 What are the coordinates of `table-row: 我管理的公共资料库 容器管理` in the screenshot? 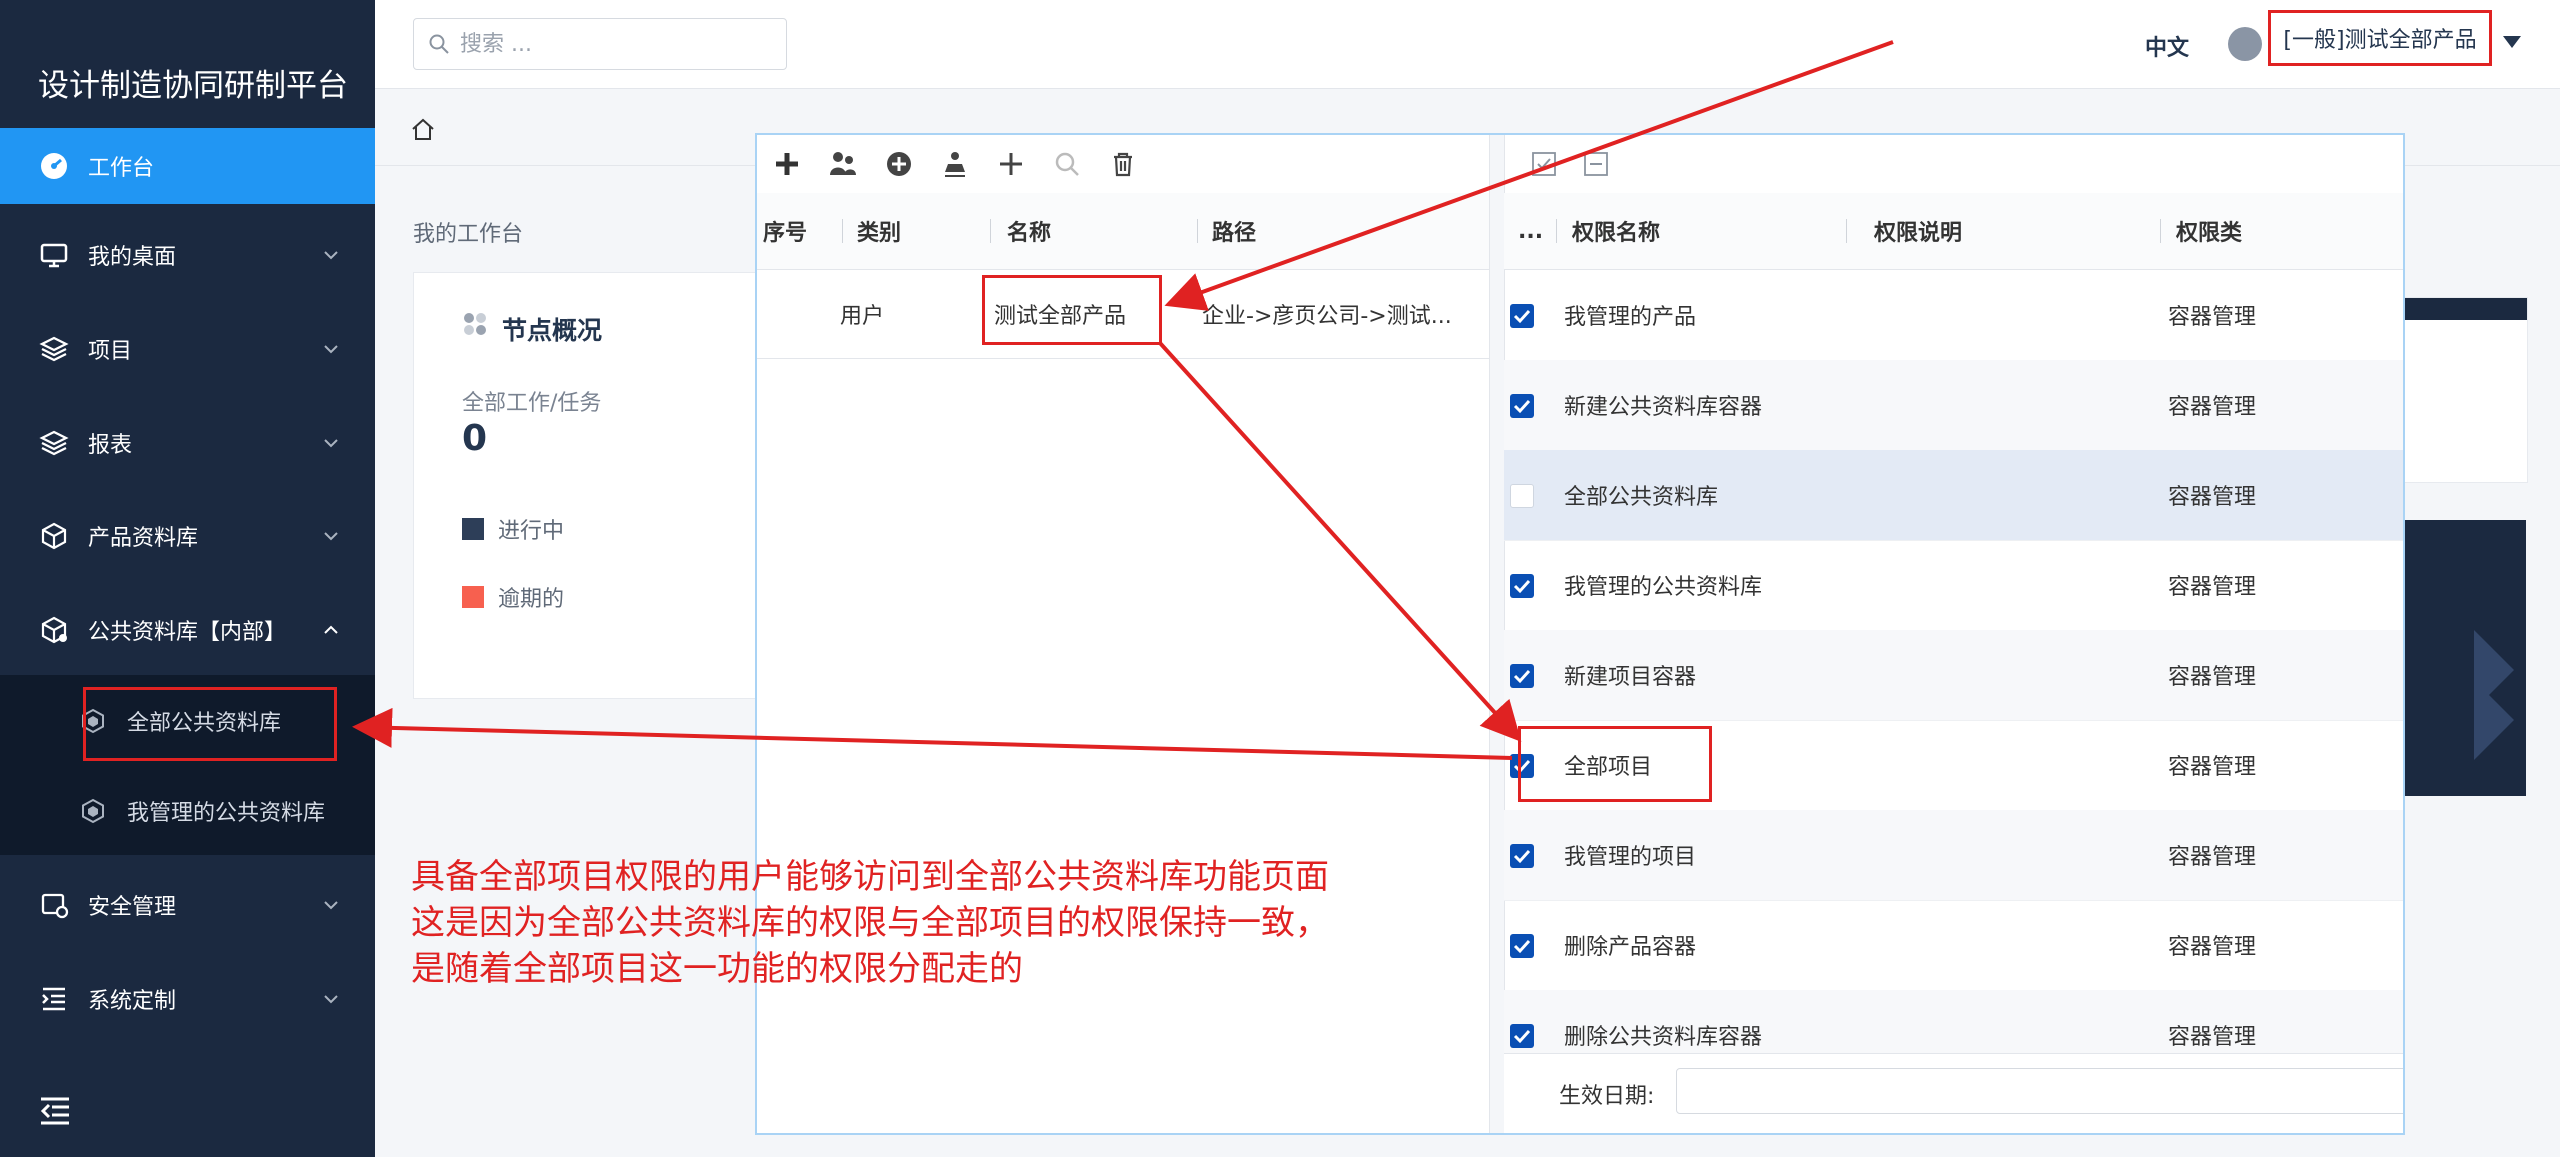 It's located at (1953, 585).